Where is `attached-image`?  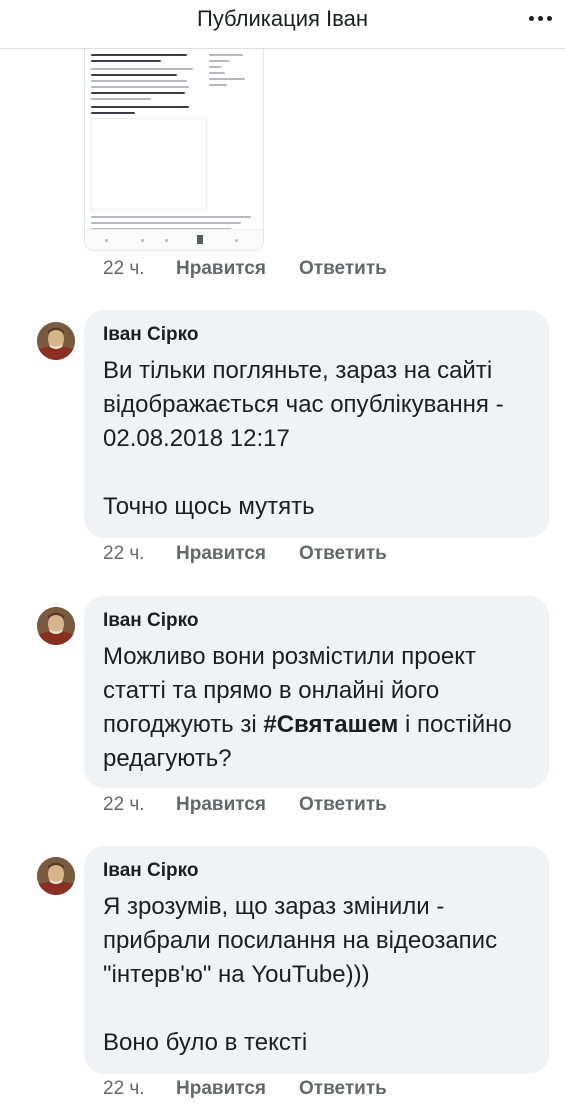
attached-image is located at coordinates (174, 140).